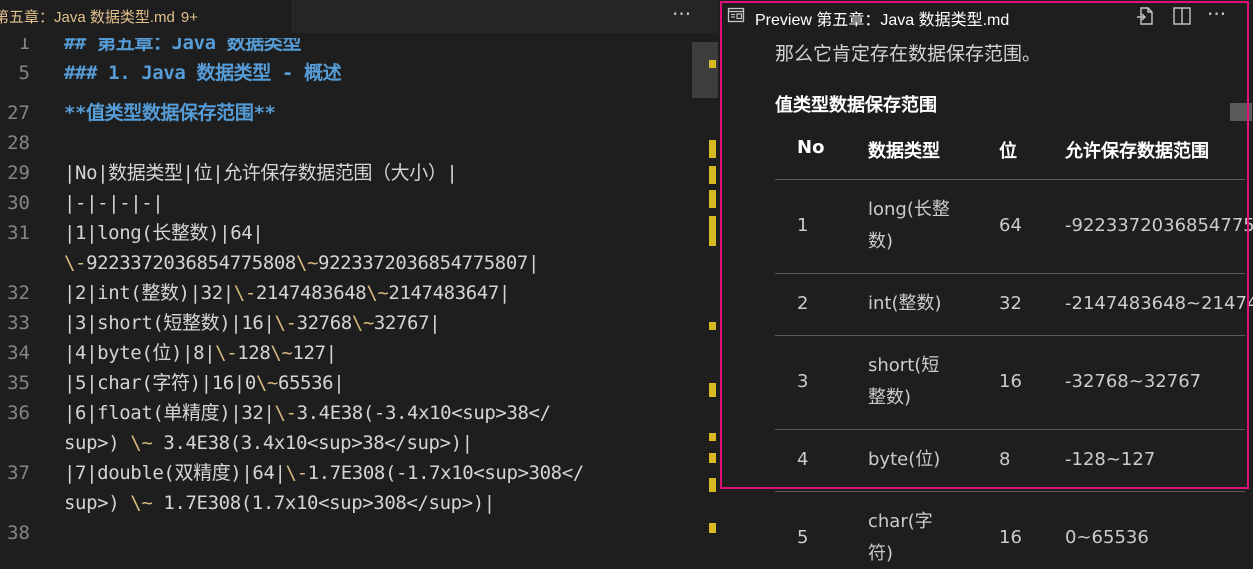 The width and height of the screenshot is (1253, 569). I want to click on preview-tab-title: Preview 第五章：Java 数据类型.md, so click(882, 18).